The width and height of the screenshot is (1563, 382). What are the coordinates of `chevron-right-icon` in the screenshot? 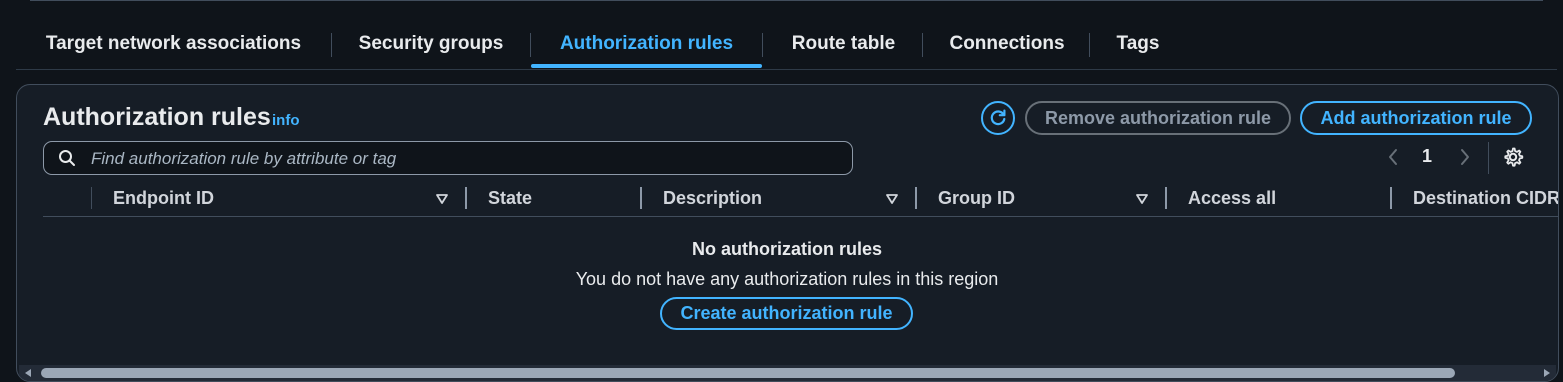 It's located at (1465, 157).